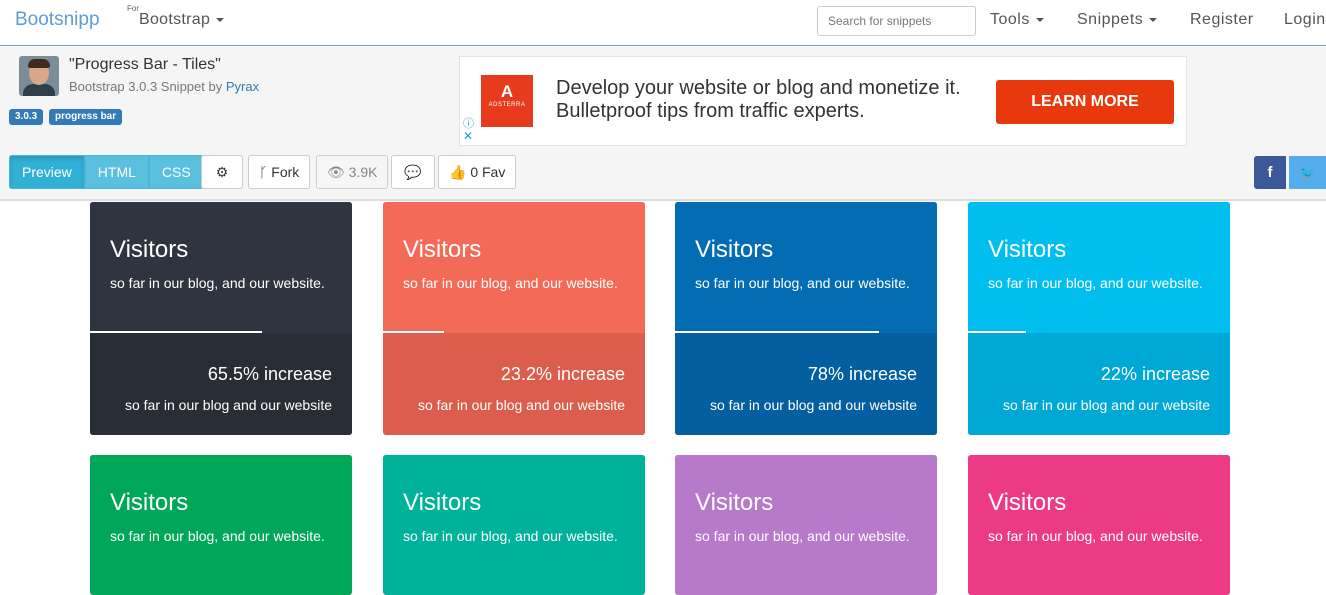 Image resolution: width=1326 pixels, height=595 pixels. I want to click on tools-dropdown: Tools, so click(1017, 20).